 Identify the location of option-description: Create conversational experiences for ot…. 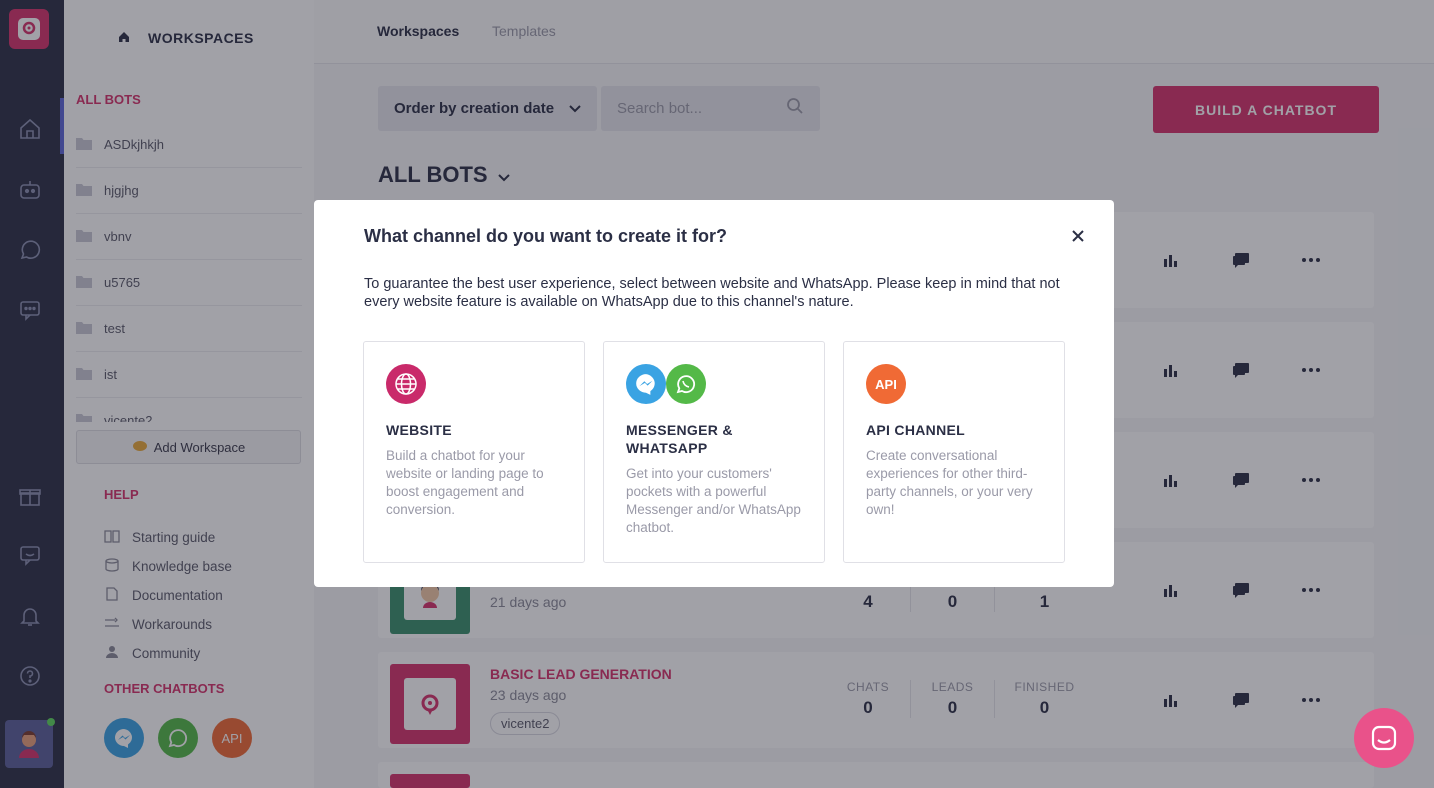
(949, 482).